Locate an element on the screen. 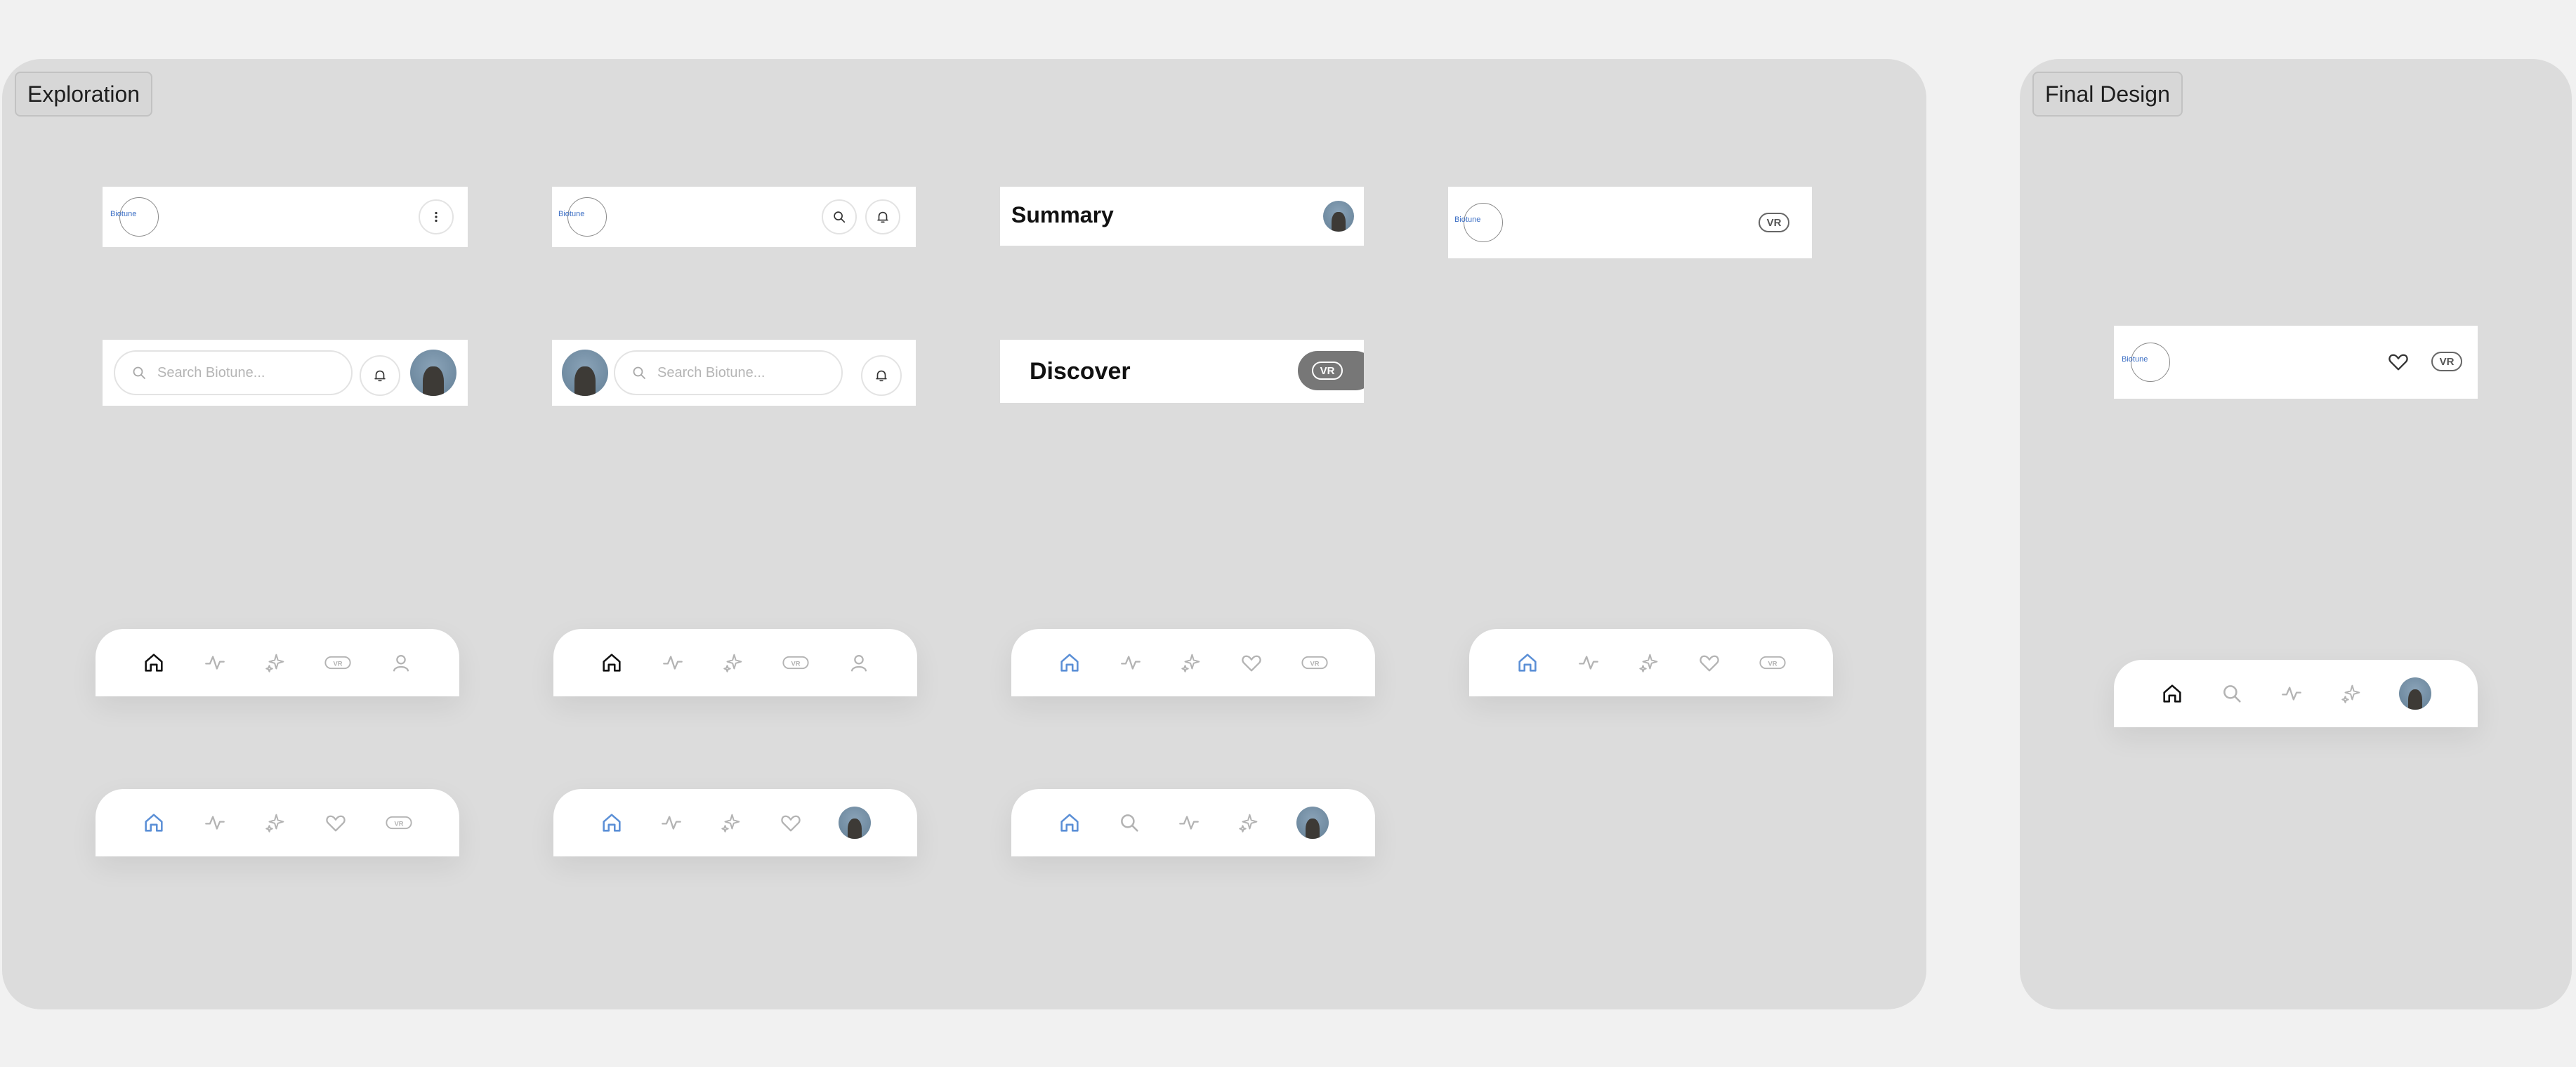  more-icon is located at coordinates (436, 217).